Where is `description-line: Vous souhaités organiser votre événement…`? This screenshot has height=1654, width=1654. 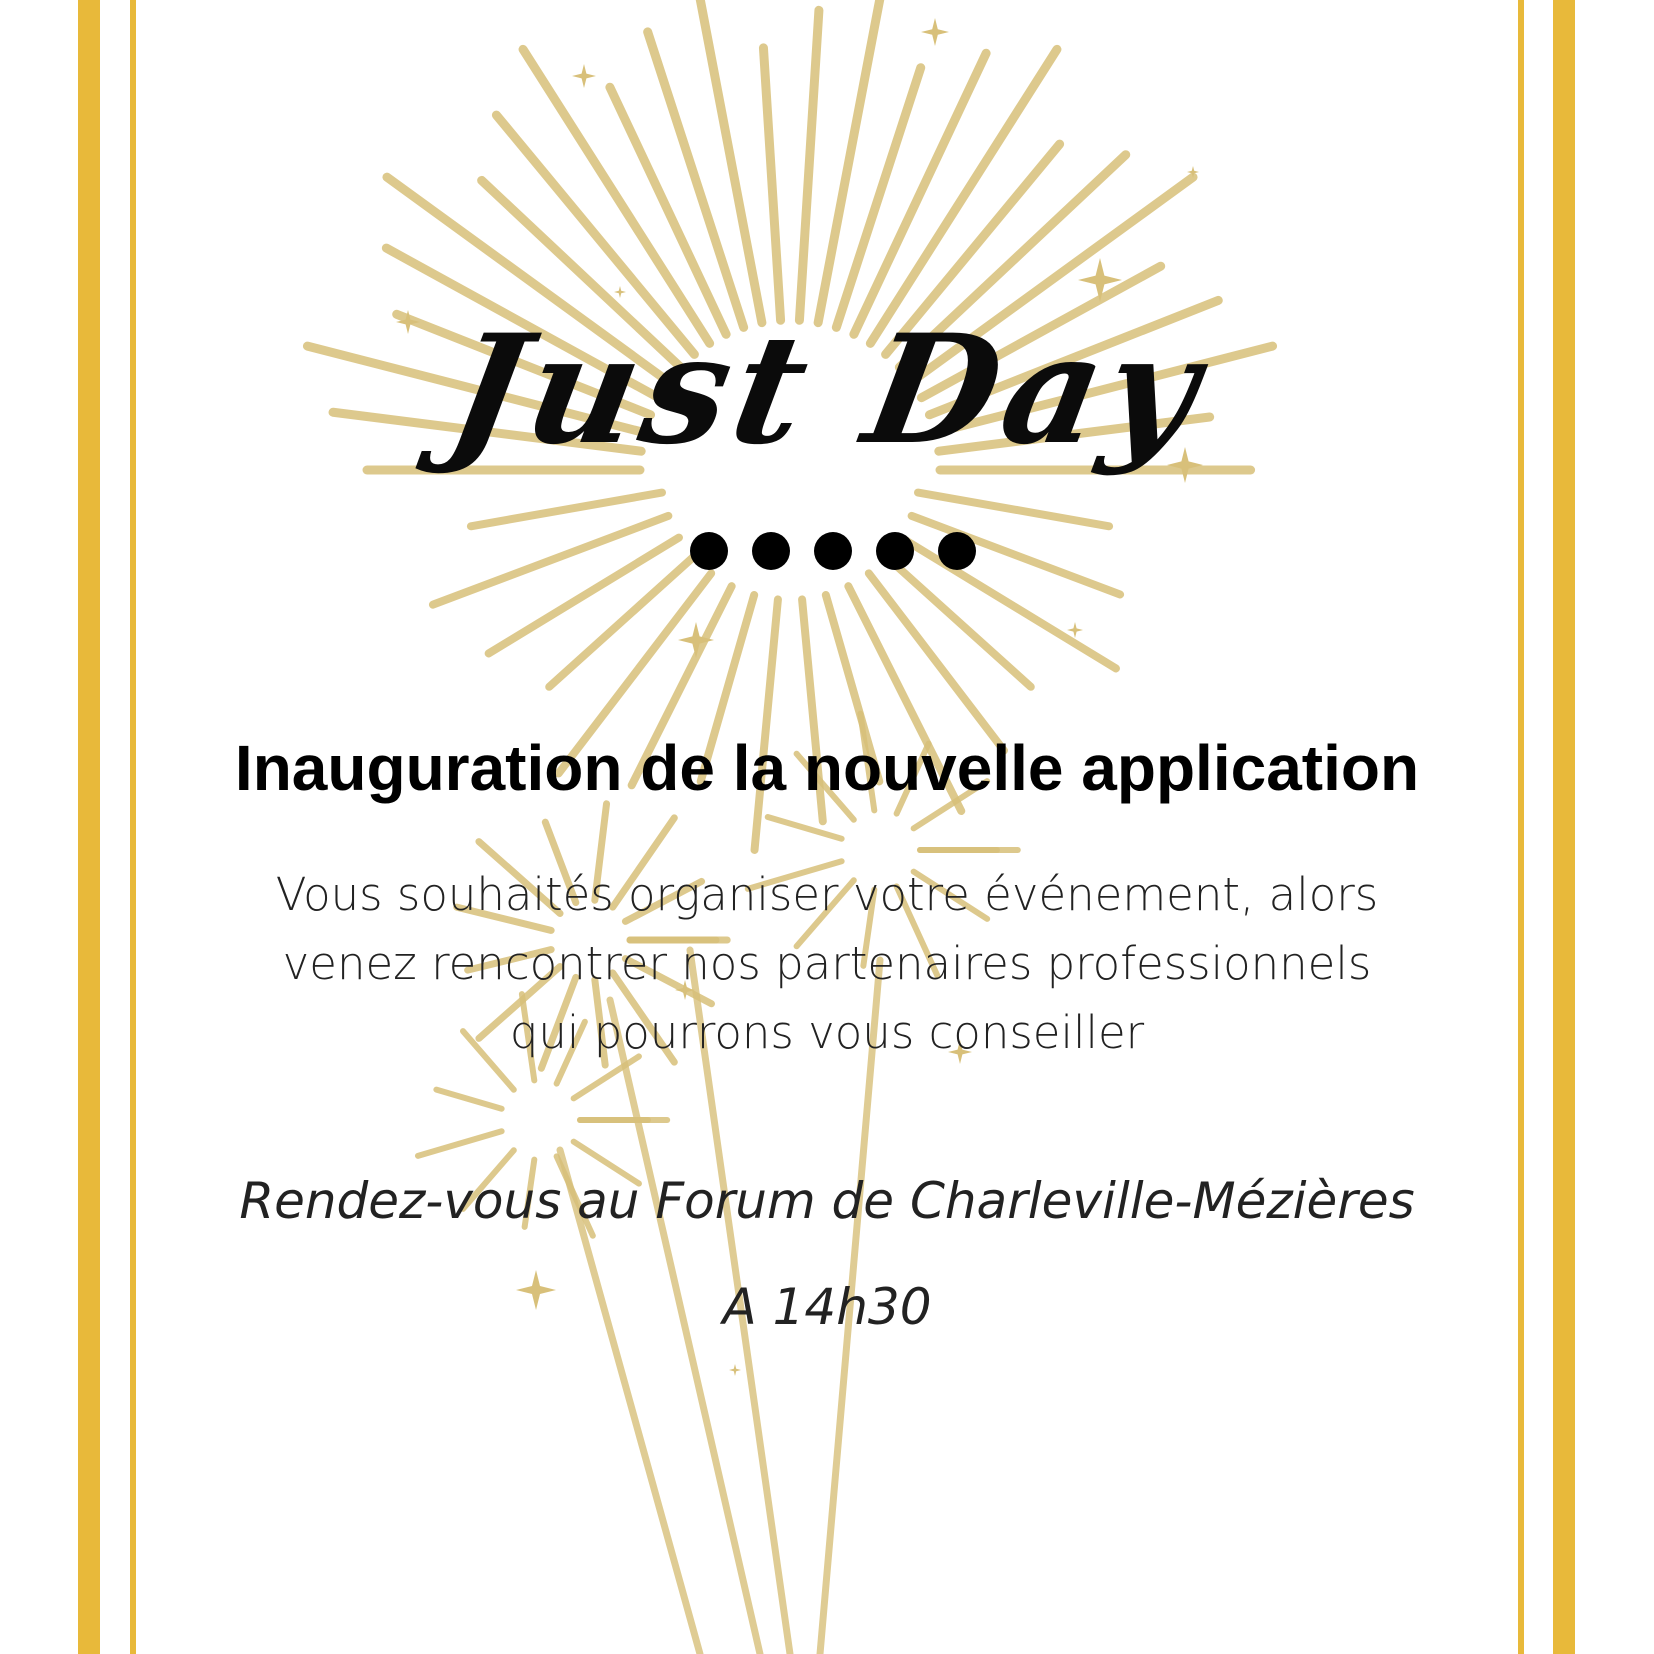
description-line: Vous souhaités organiser votre événement… is located at coordinates (827, 894).